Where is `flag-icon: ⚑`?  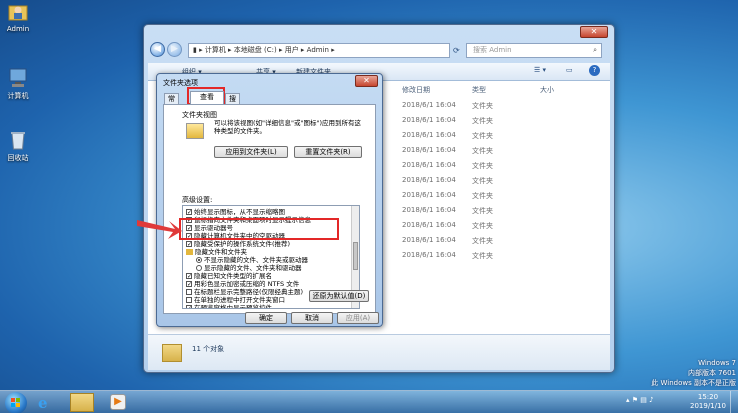
flag-icon: ⚑ is located at coordinates (635, 400).